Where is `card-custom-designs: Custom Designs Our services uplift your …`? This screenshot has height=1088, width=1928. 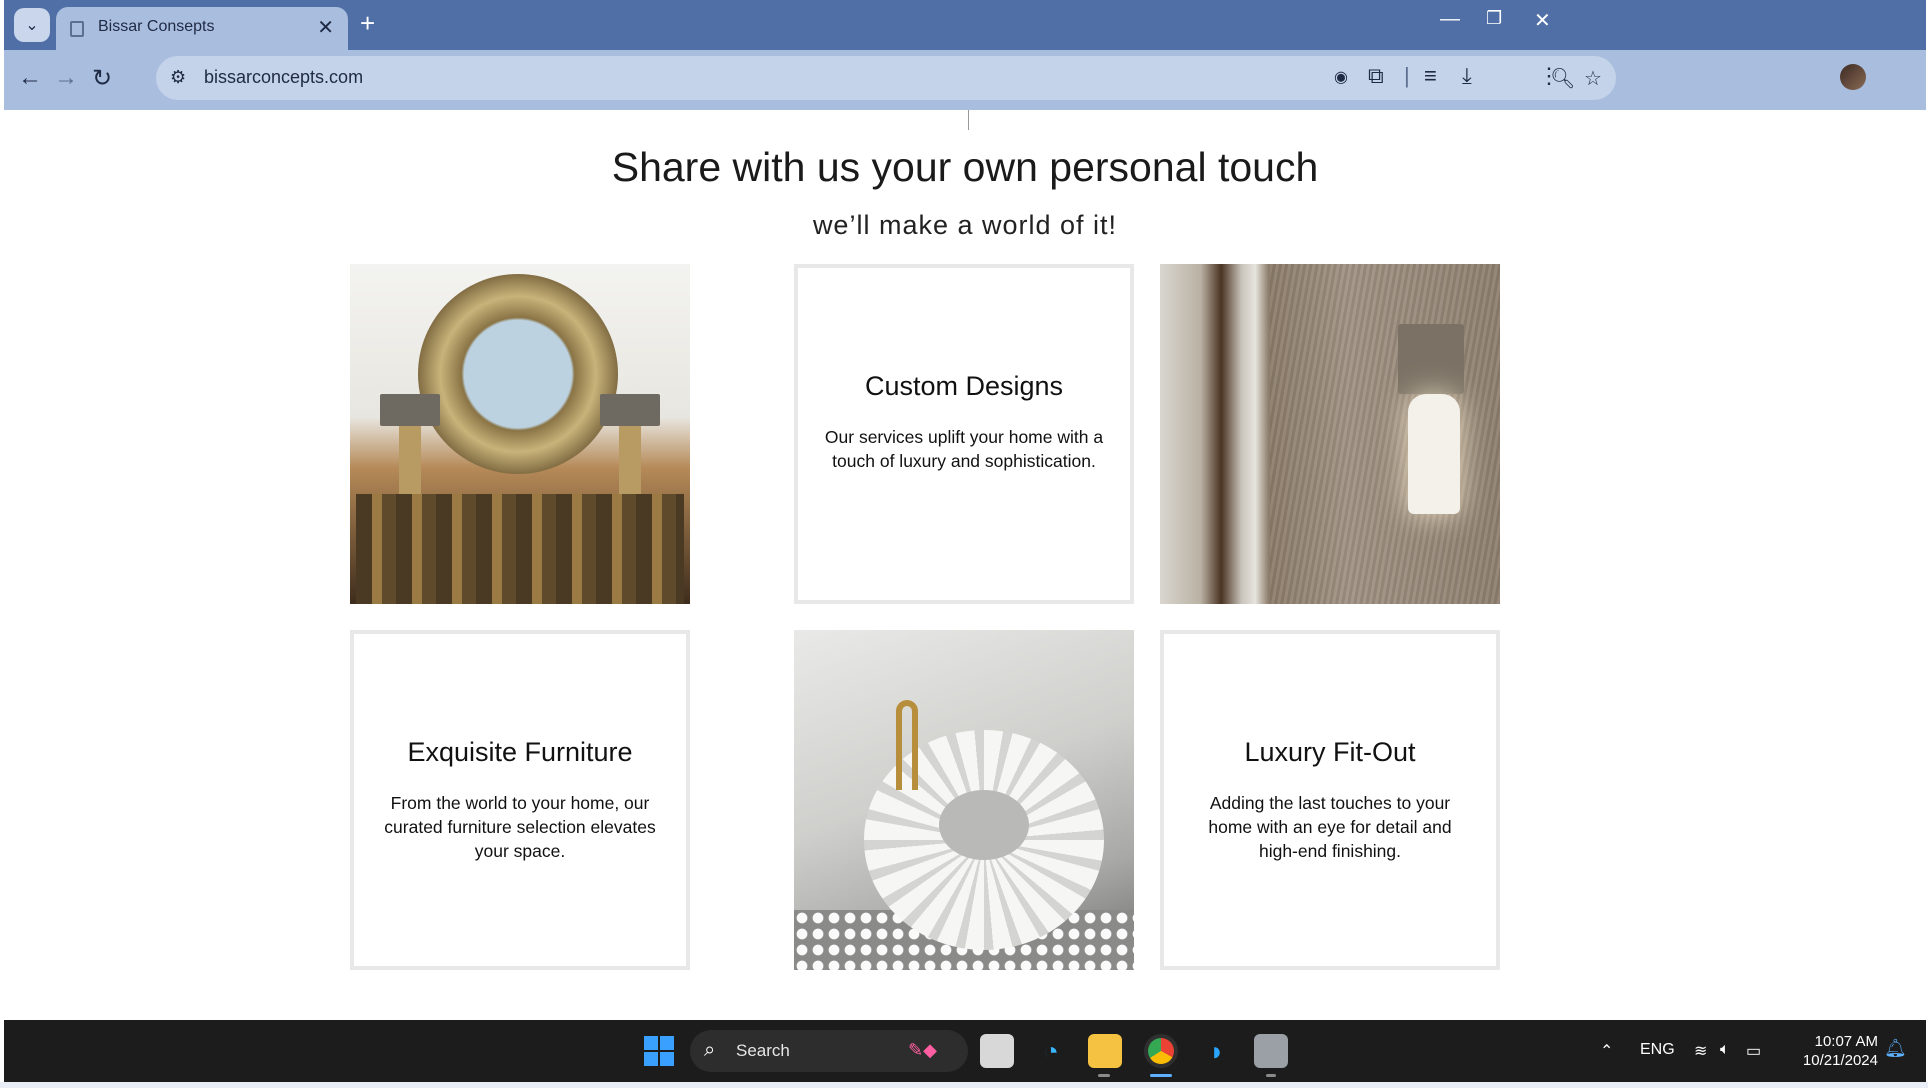
card-custom-designs: Custom Designs Our services uplift your … is located at coordinates (964, 434).